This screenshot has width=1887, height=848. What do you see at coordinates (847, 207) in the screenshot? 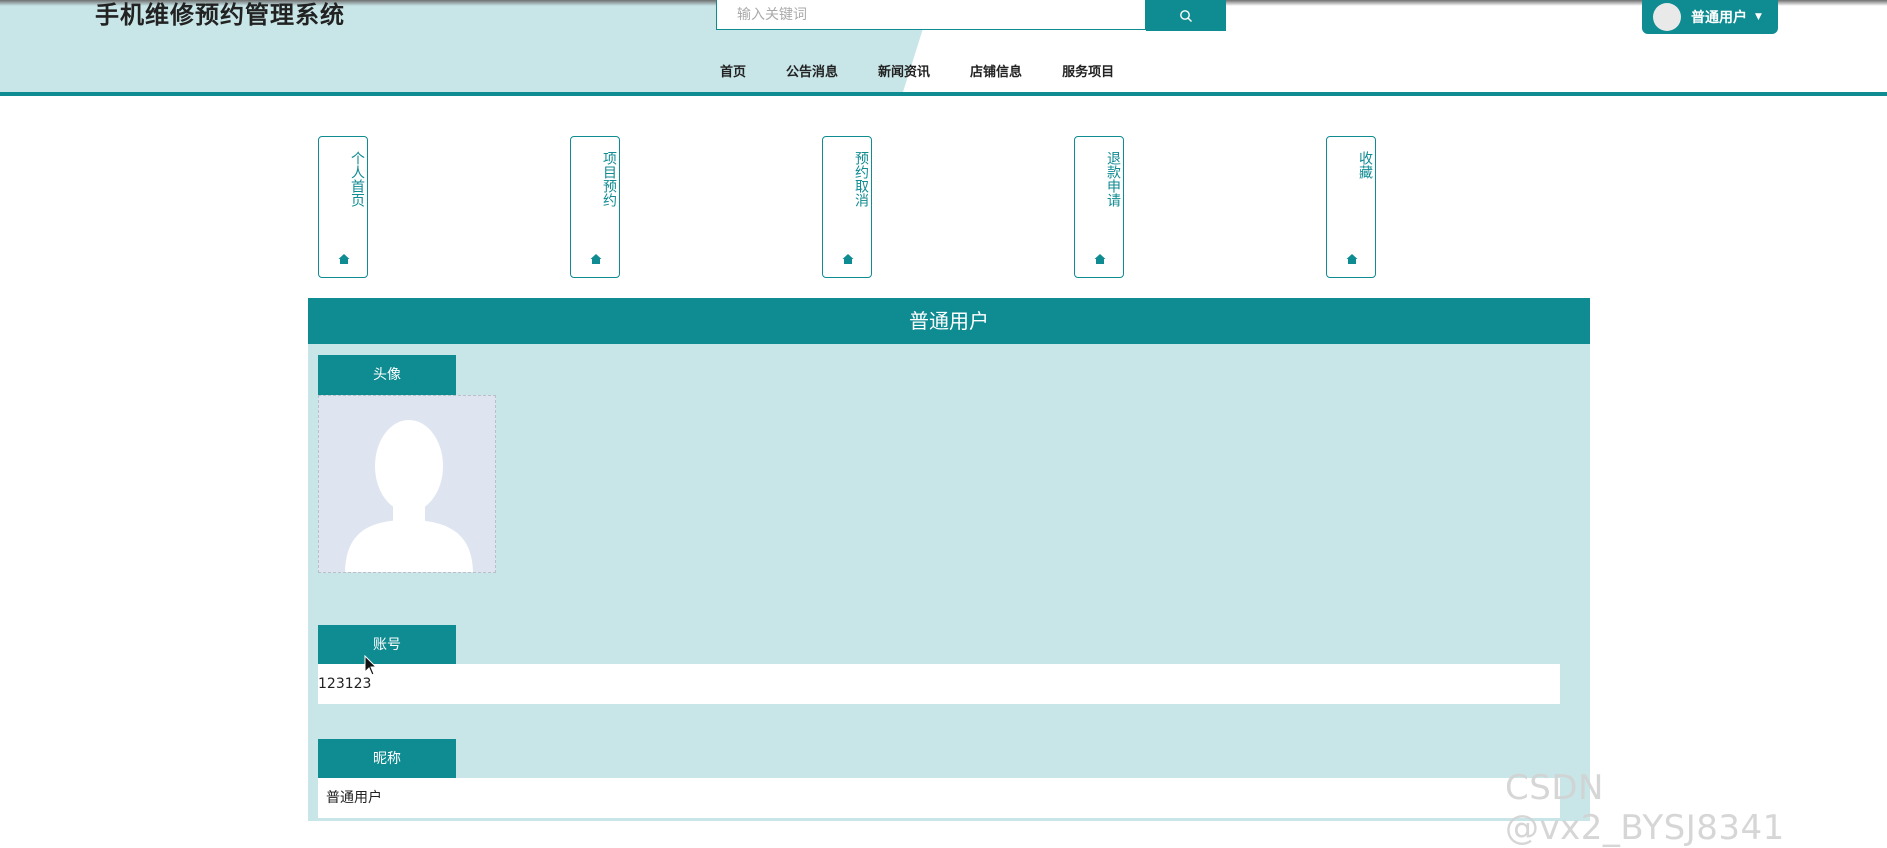
I see `quick-link-cancel: 预约取消` at bounding box center [847, 207].